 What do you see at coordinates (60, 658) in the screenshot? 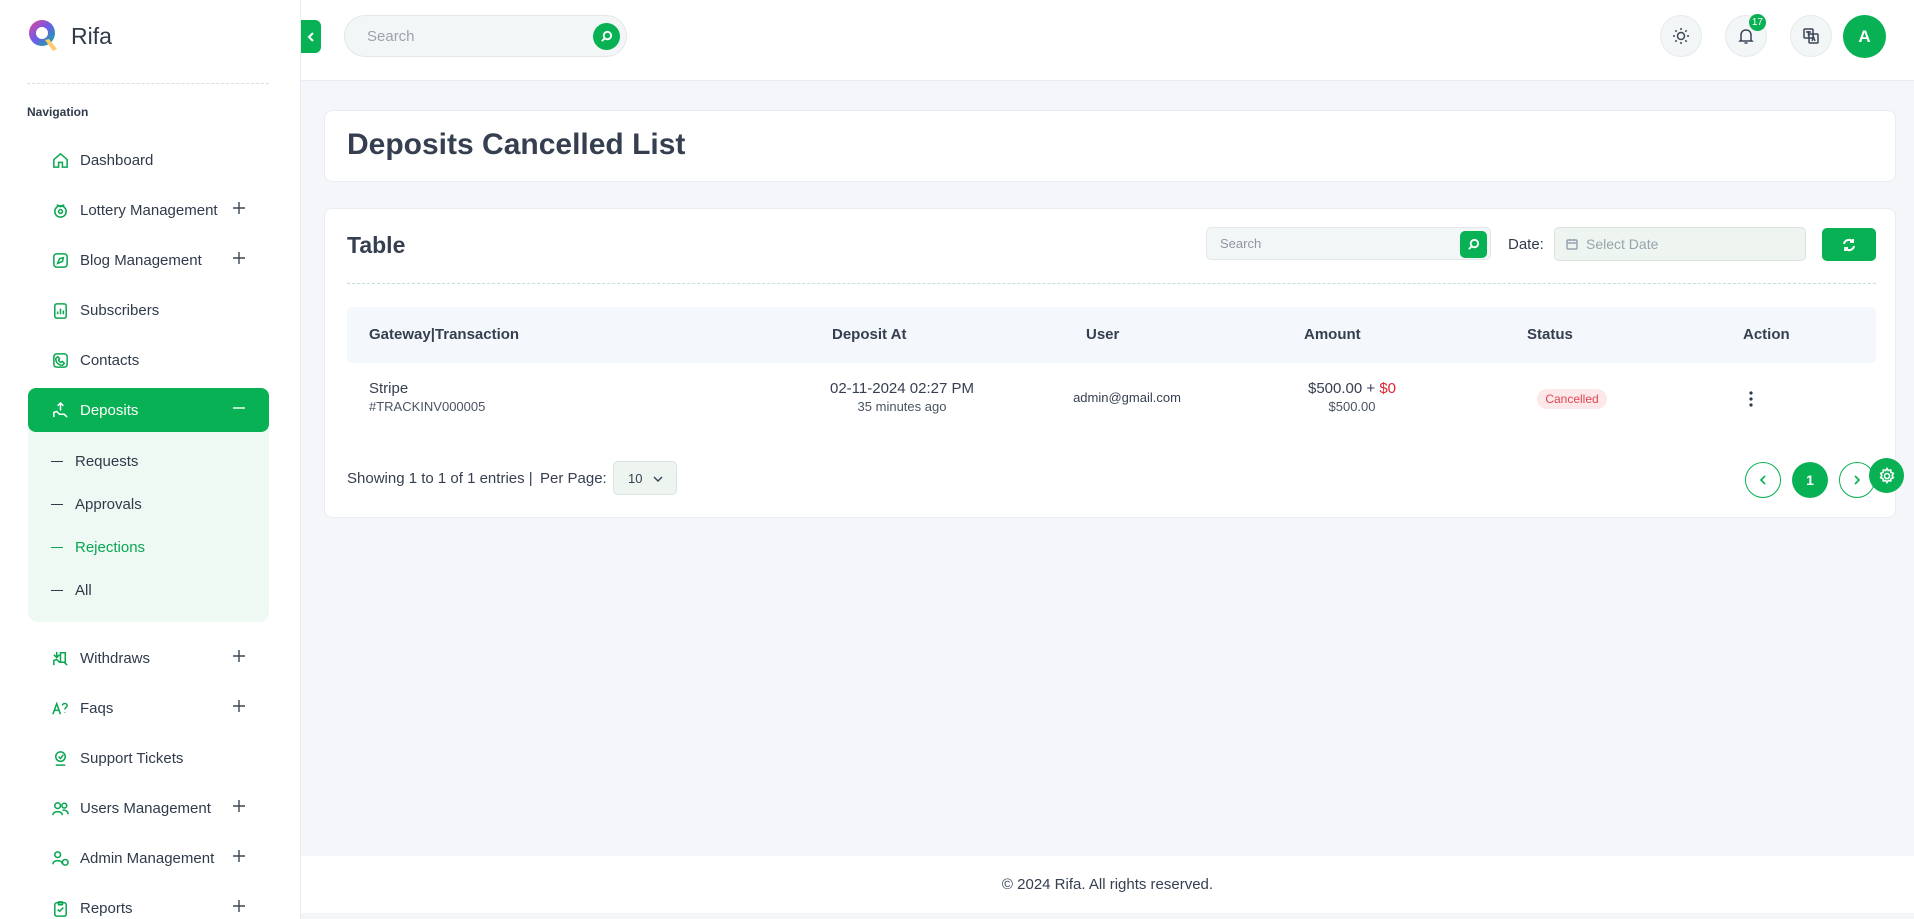
I see `withdraw-icon` at bounding box center [60, 658].